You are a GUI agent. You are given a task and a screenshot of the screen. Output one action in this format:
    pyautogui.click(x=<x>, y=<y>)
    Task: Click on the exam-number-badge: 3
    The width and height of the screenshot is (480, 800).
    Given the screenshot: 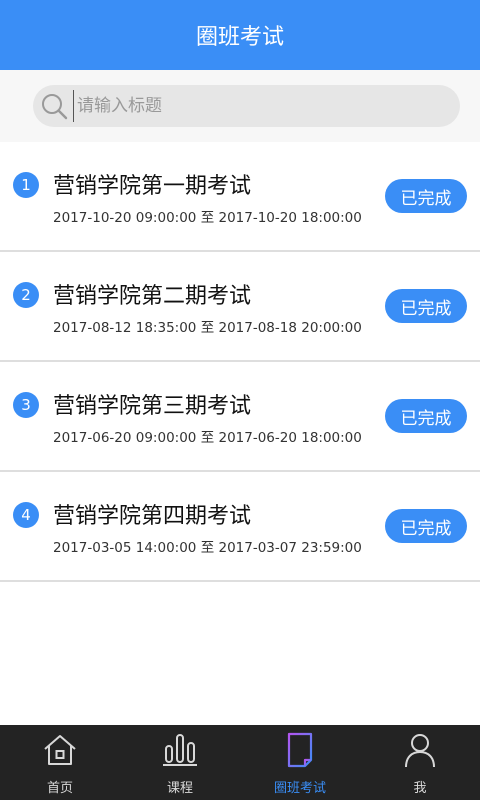 What is the action you would take?
    pyautogui.click(x=26, y=405)
    